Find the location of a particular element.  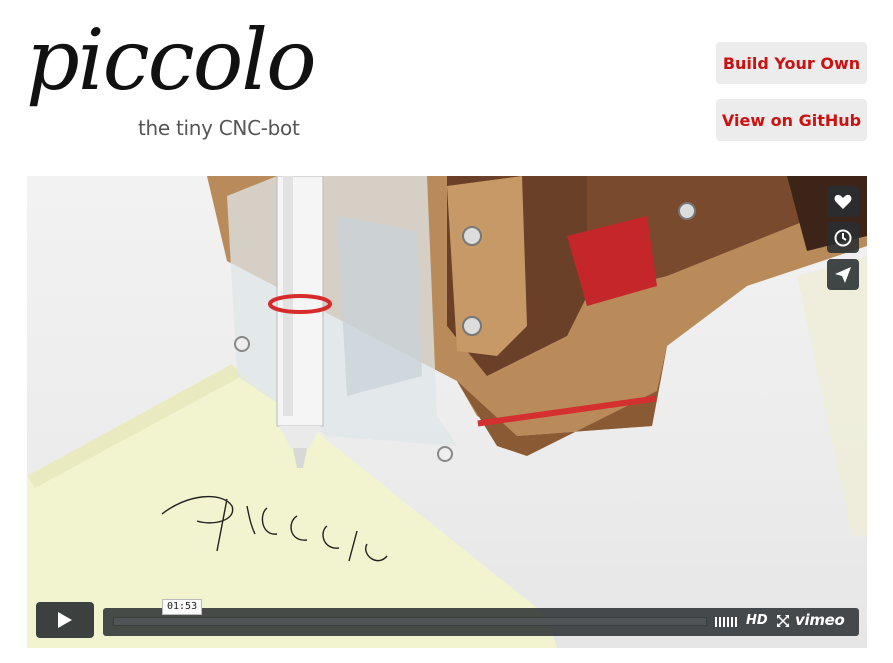

clock-icon is located at coordinates (843, 237).